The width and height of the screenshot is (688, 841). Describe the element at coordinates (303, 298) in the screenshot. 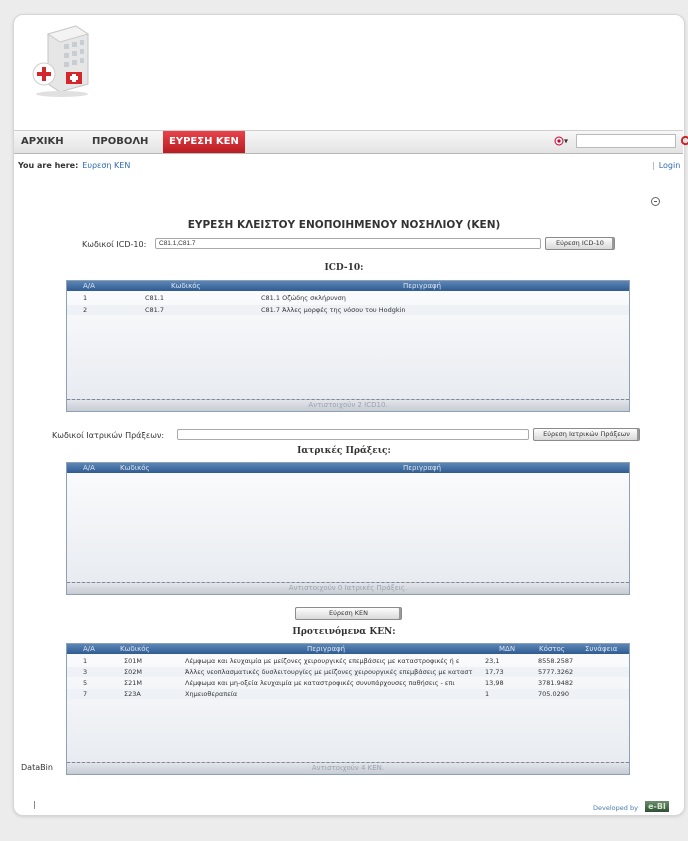

I see `cell-desc: C81.1 Οζώδης σκλήρυνση` at that location.